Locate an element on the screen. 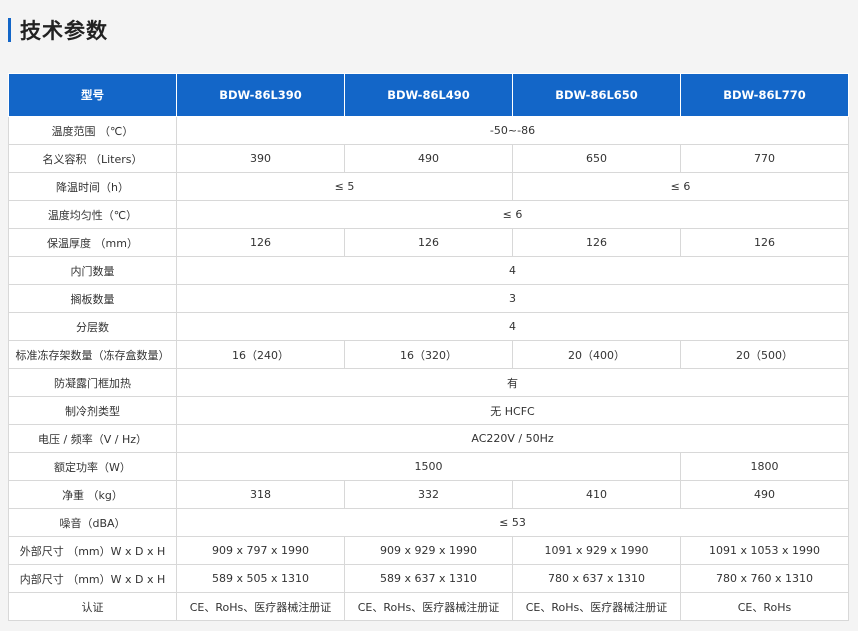  section-title: 技术参数 is located at coordinates (58, 30).